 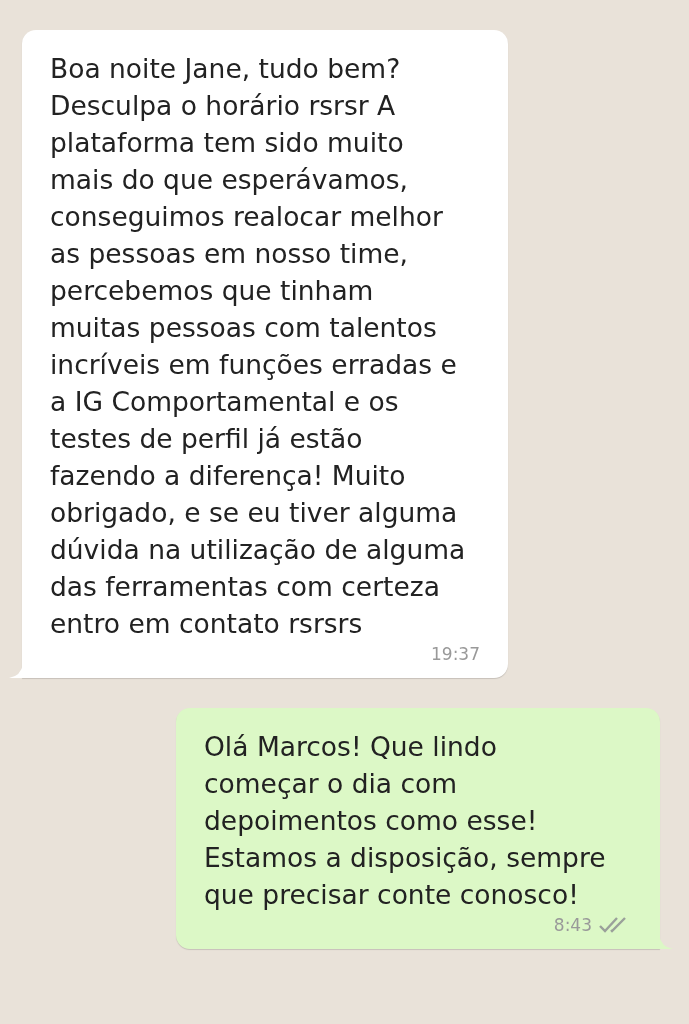 What do you see at coordinates (455, 654) in the screenshot?
I see `message-time: 19:37` at bounding box center [455, 654].